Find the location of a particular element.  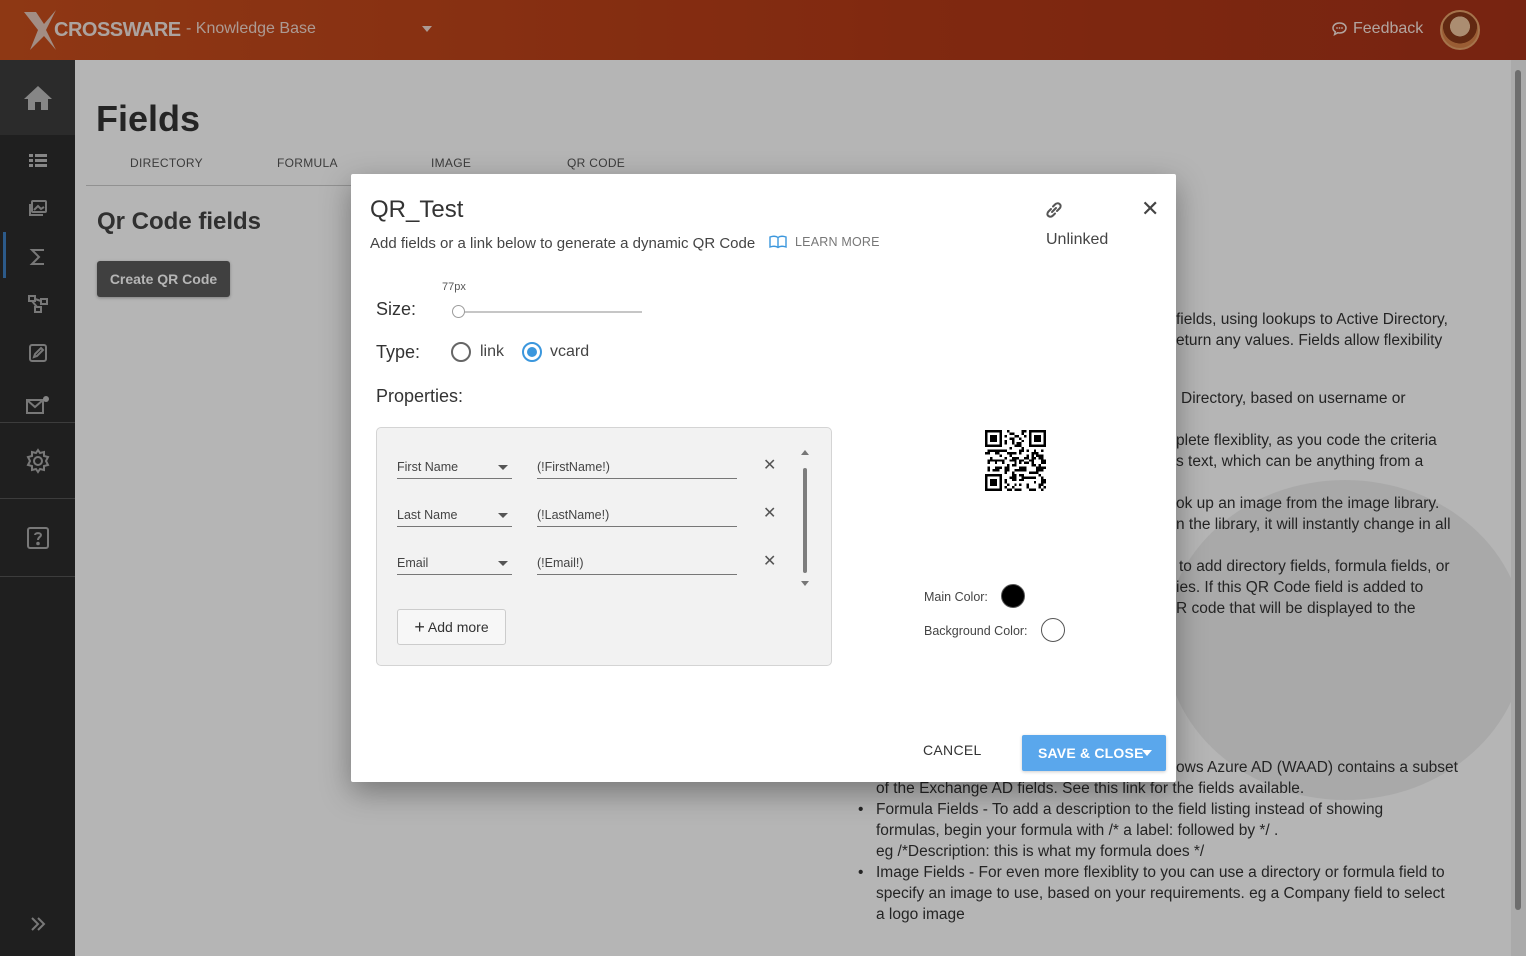

property-field-value: Last Name is located at coordinates (427, 515).